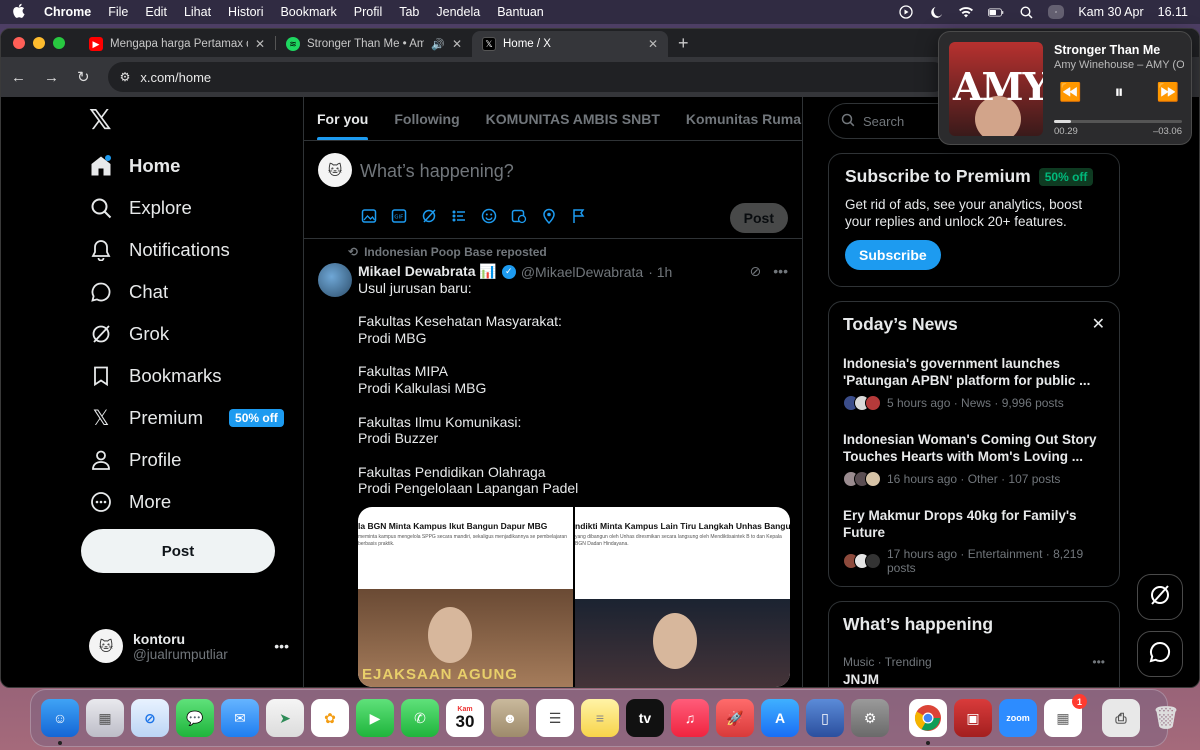 The width and height of the screenshot is (1200, 750). What do you see at coordinates (285, 718) in the screenshot?
I see `maps-icon: ➤` at bounding box center [285, 718].